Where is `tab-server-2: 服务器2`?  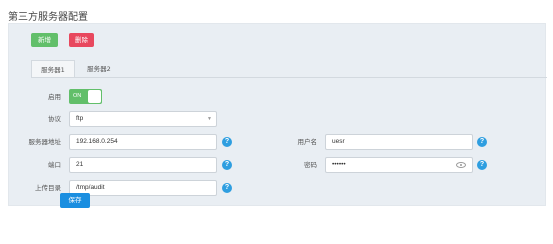
tab-server-2: 服务器2 is located at coordinates (99, 69).